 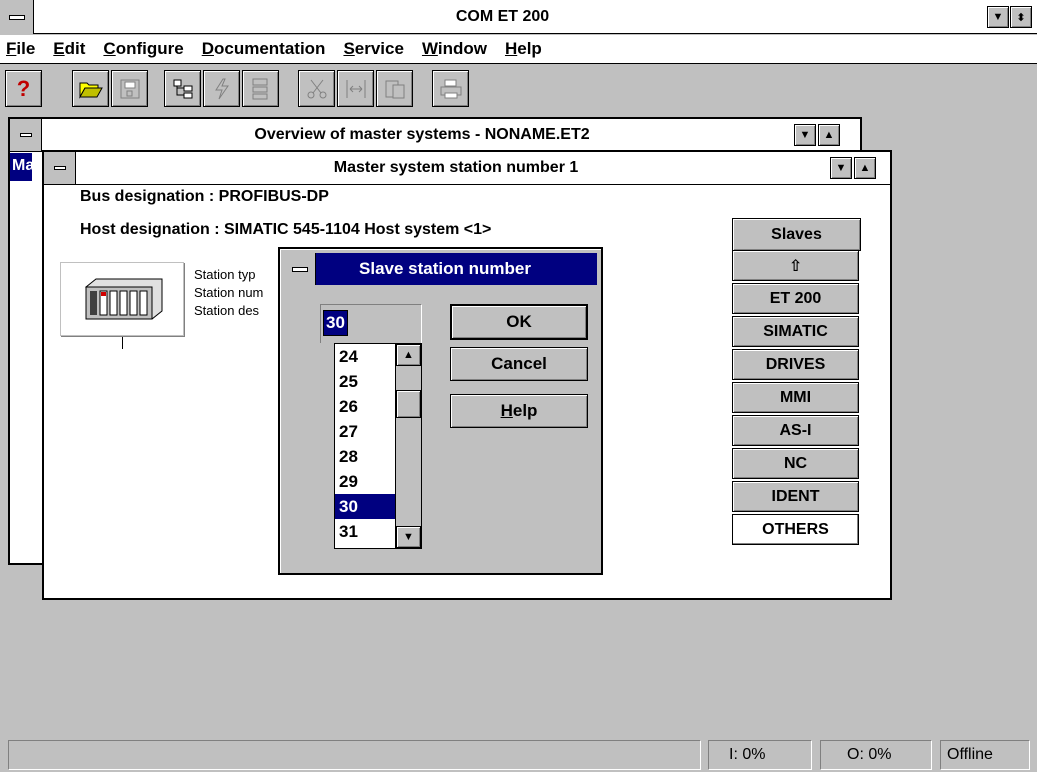 I want to click on tree-button, so click(x=260, y=88).